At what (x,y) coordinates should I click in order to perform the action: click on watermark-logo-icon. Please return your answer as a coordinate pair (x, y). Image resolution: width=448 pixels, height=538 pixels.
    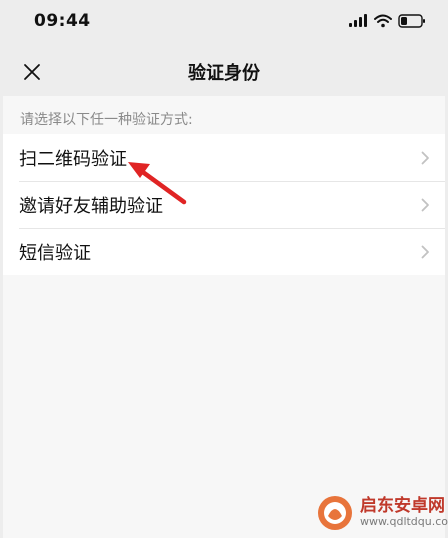
    Looking at the image, I should click on (335, 513).